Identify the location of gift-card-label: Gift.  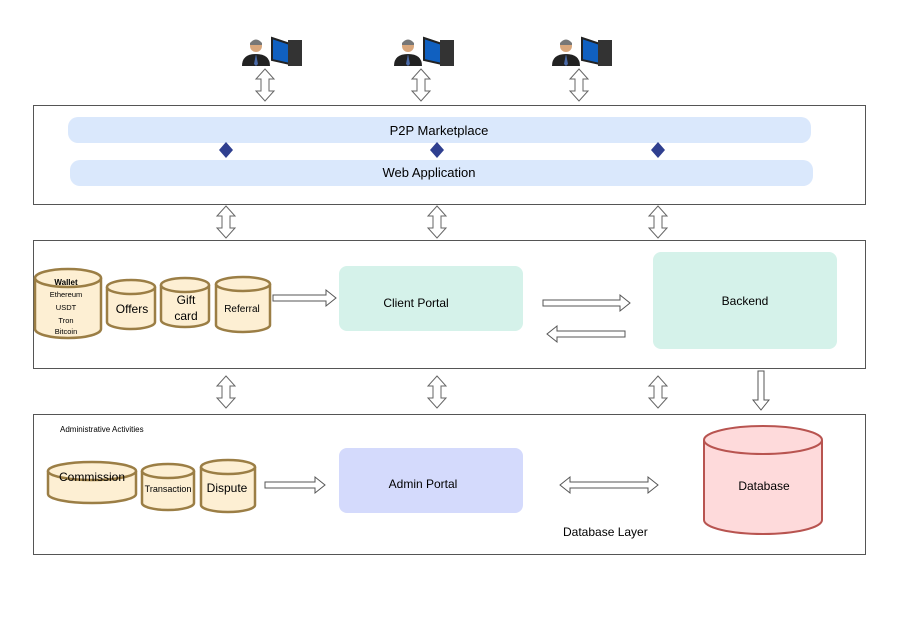
(186, 300).